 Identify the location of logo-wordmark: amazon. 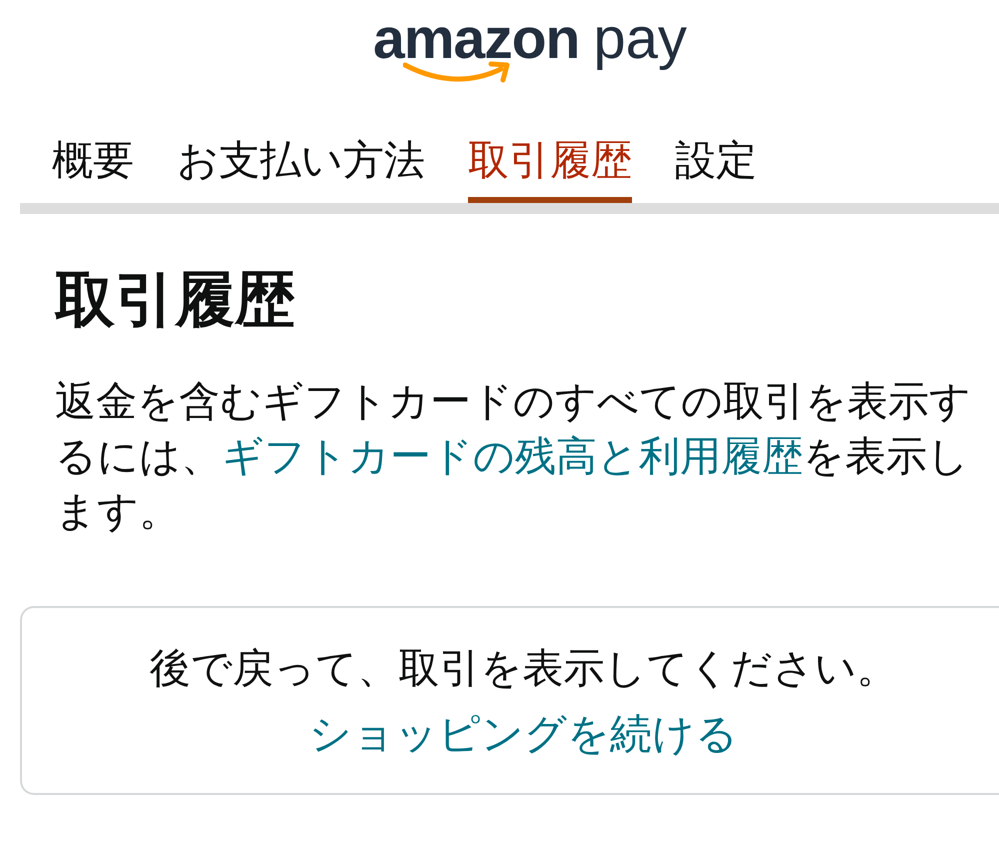
(476, 39).